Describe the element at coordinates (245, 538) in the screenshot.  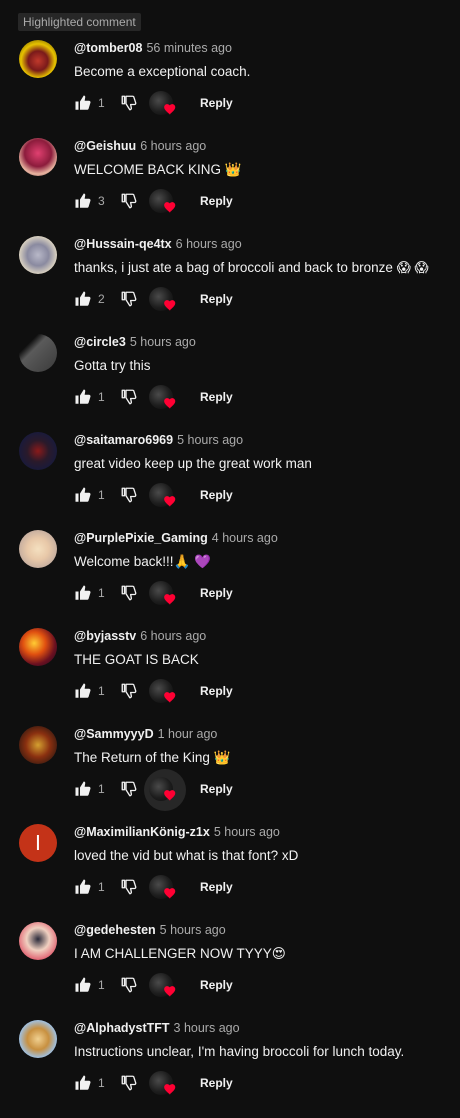
I see `comment-time: 4 hours ago` at that location.